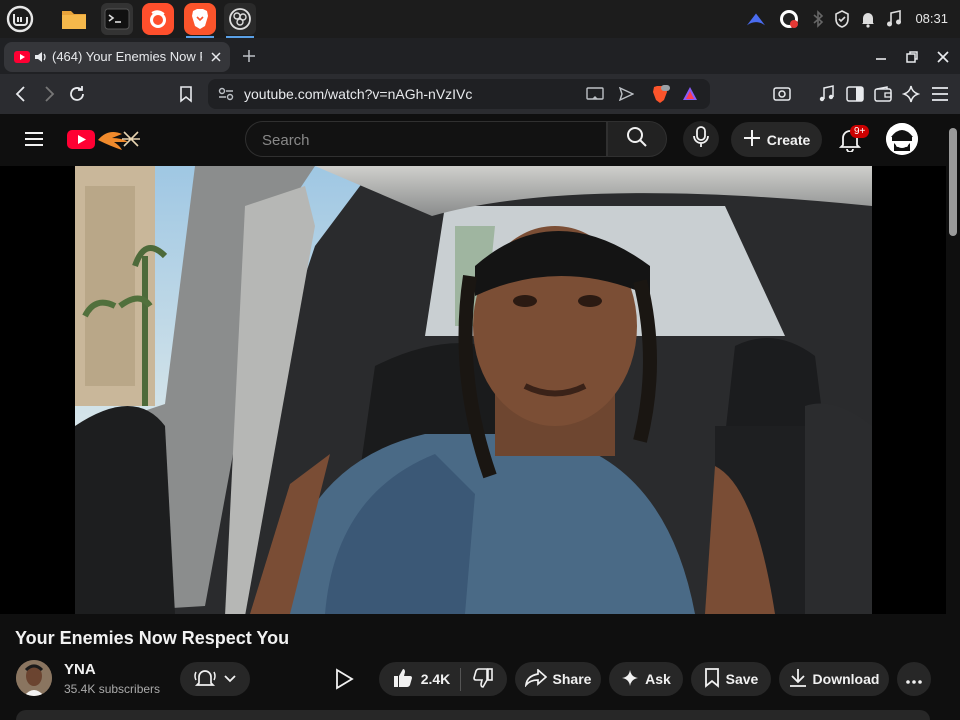 The image size is (960, 720). Describe the element at coordinates (846, 679) in the screenshot. I see `download-label: Download` at that location.